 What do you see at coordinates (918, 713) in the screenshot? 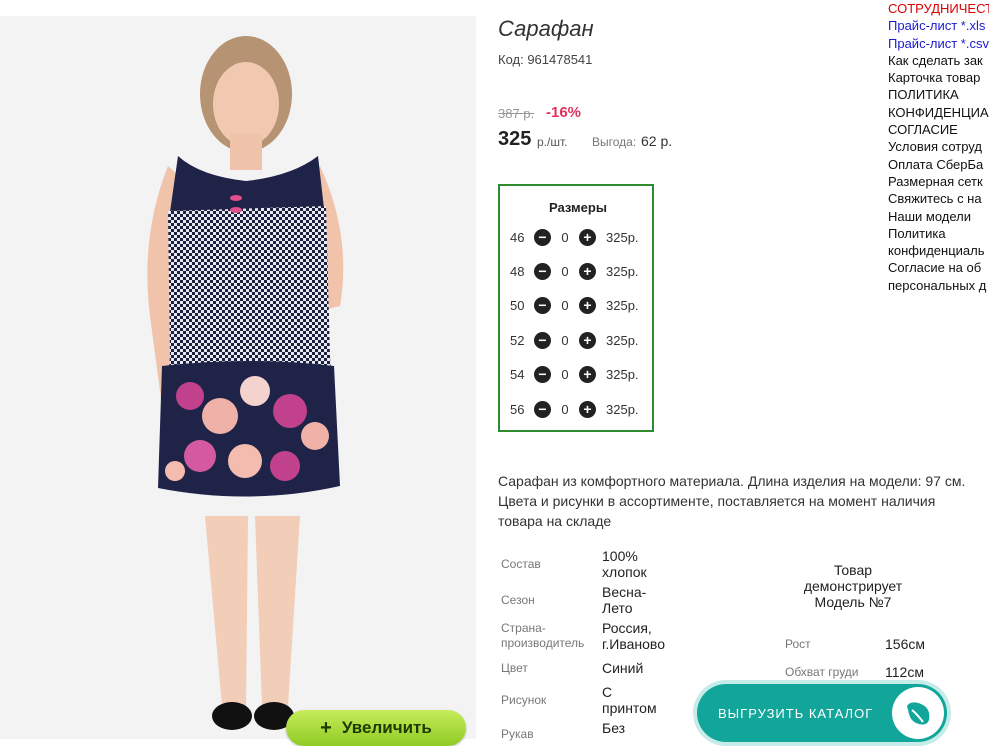
I see `leaf-icon` at bounding box center [918, 713].